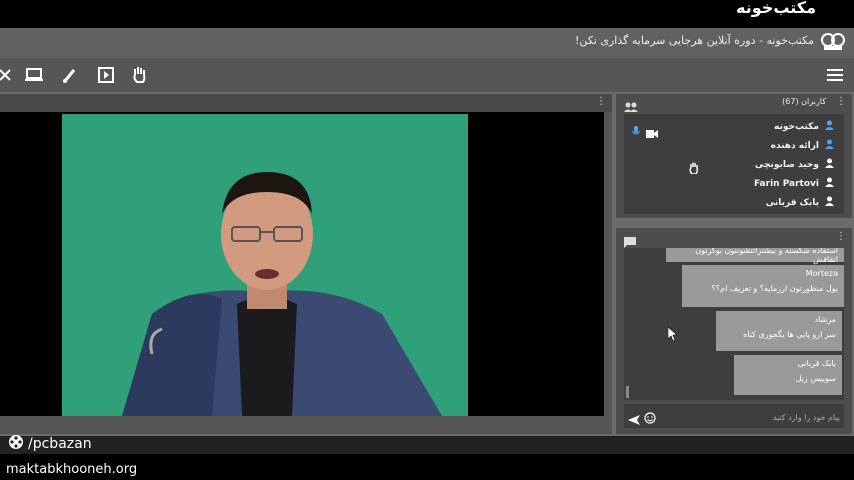 The image size is (854, 480). What do you see at coordinates (427, 445) in the screenshot?
I see `bottom-bar` at bounding box center [427, 445].